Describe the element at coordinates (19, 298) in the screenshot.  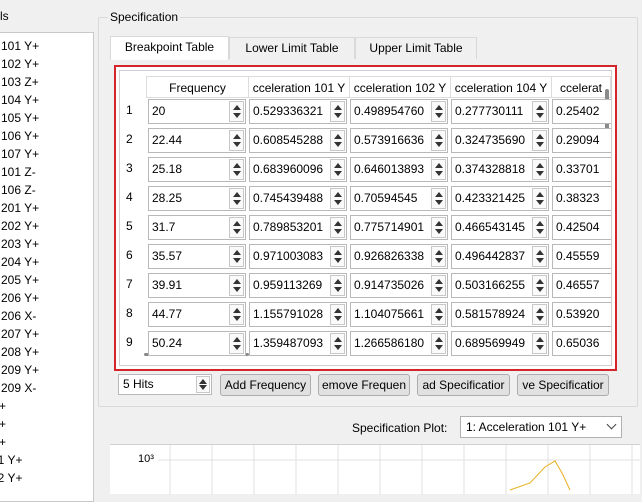
I see `channel-list-item: n 206 Y+` at that location.